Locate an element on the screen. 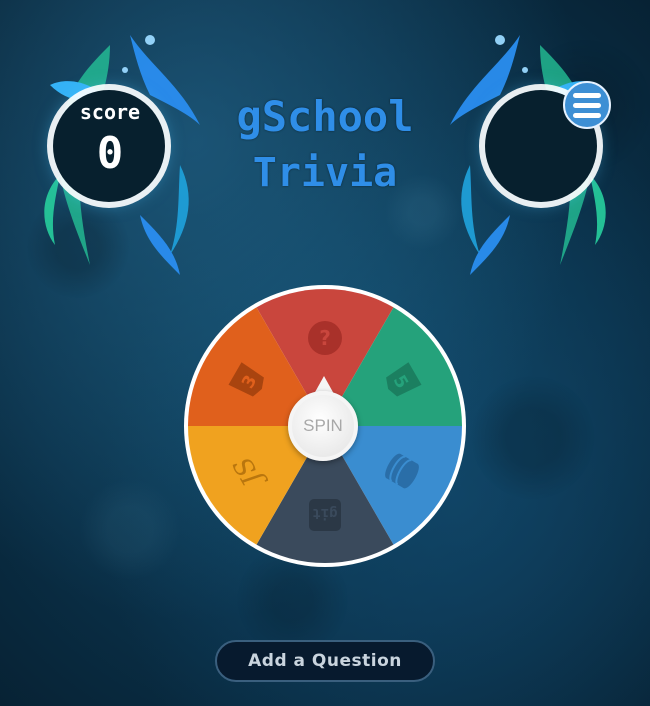 The image size is (650, 706). game-title-line2: Trivia is located at coordinates (325, 173).